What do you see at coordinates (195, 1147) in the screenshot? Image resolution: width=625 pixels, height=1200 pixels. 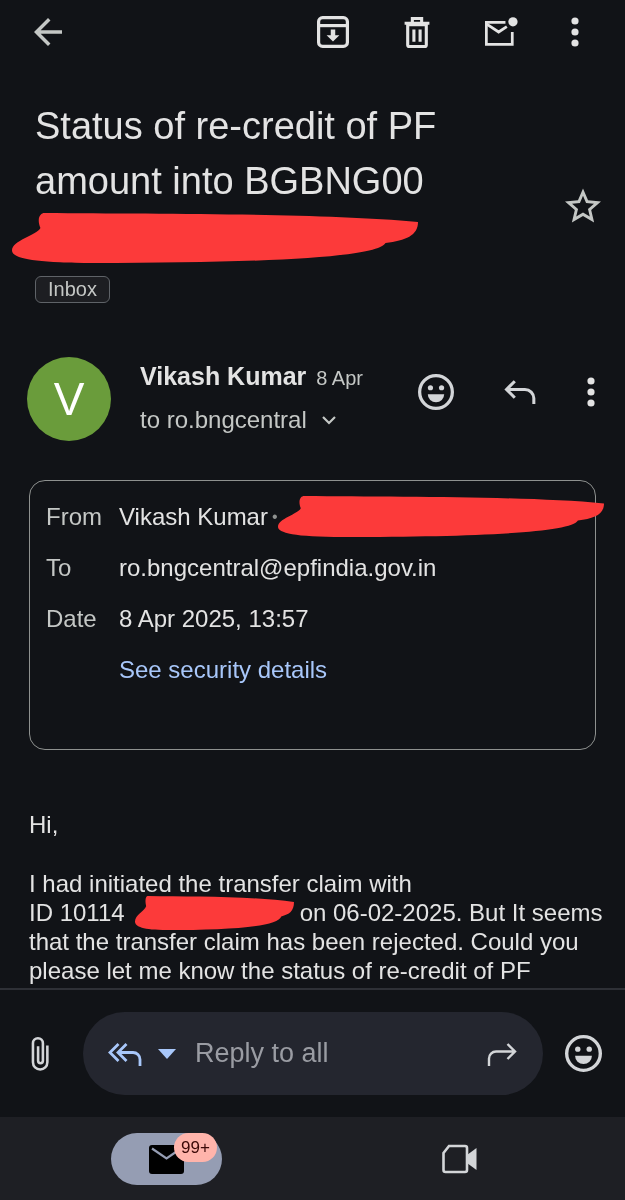 I see `unread-count-badge: 99+` at bounding box center [195, 1147].